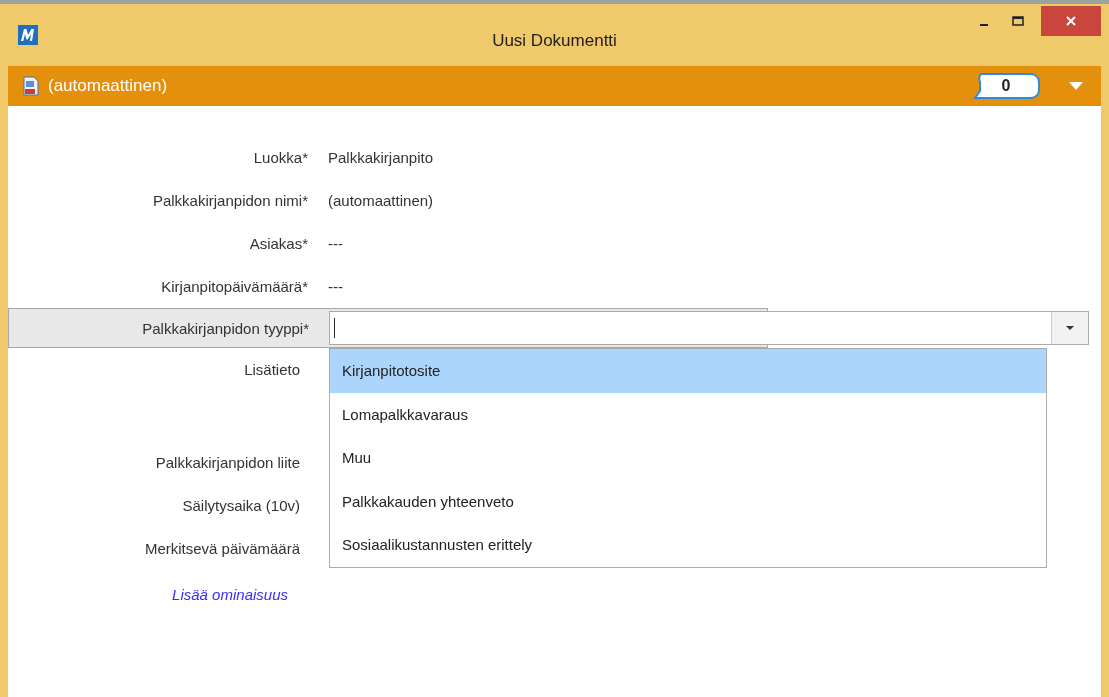 Image resolution: width=1109 pixels, height=697 pixels. What do you see at coordinates (381, 200) in the screenshot?
I see `field-value: (automaattinen)` at bounding box center [381, 200].